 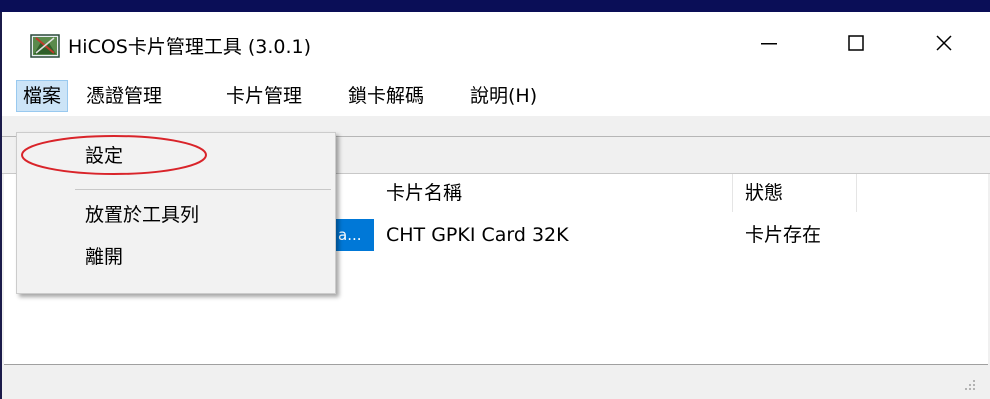 I want to click on menu-help: 說明(H), so click(x=503, y=96).